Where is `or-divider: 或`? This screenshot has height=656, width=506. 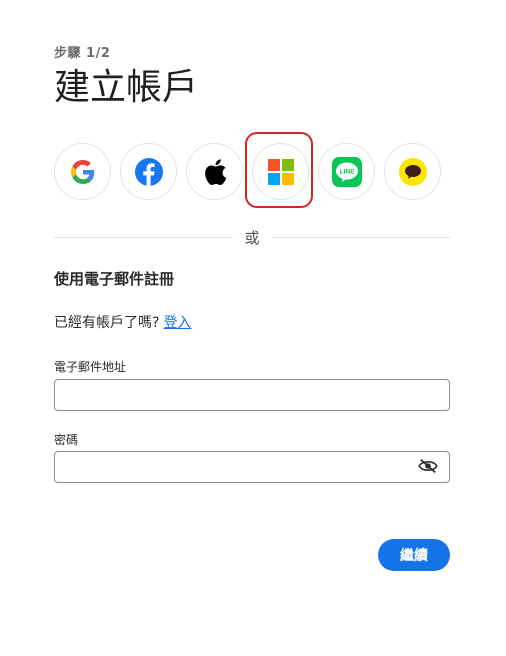
or-divider: 或 is located at coordinates (252, 237).